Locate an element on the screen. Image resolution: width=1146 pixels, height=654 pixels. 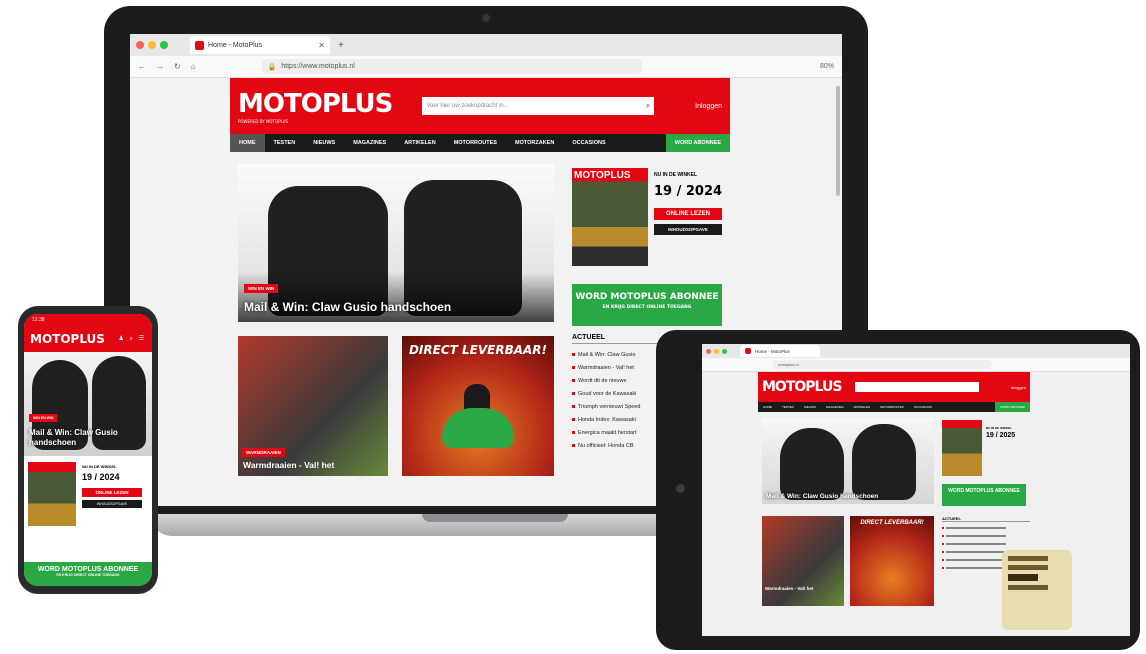
phone-hero-title: Mail & Win: Claw Gusio handschoen is located at coordinates (90, 438).